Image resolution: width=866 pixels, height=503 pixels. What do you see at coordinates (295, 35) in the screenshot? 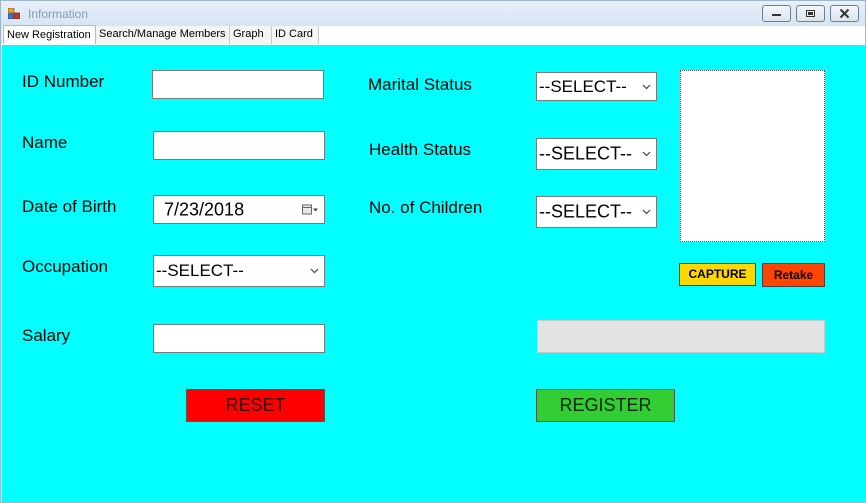
I see `tab-id-card: ID Card` at bounding box center [295, 35].